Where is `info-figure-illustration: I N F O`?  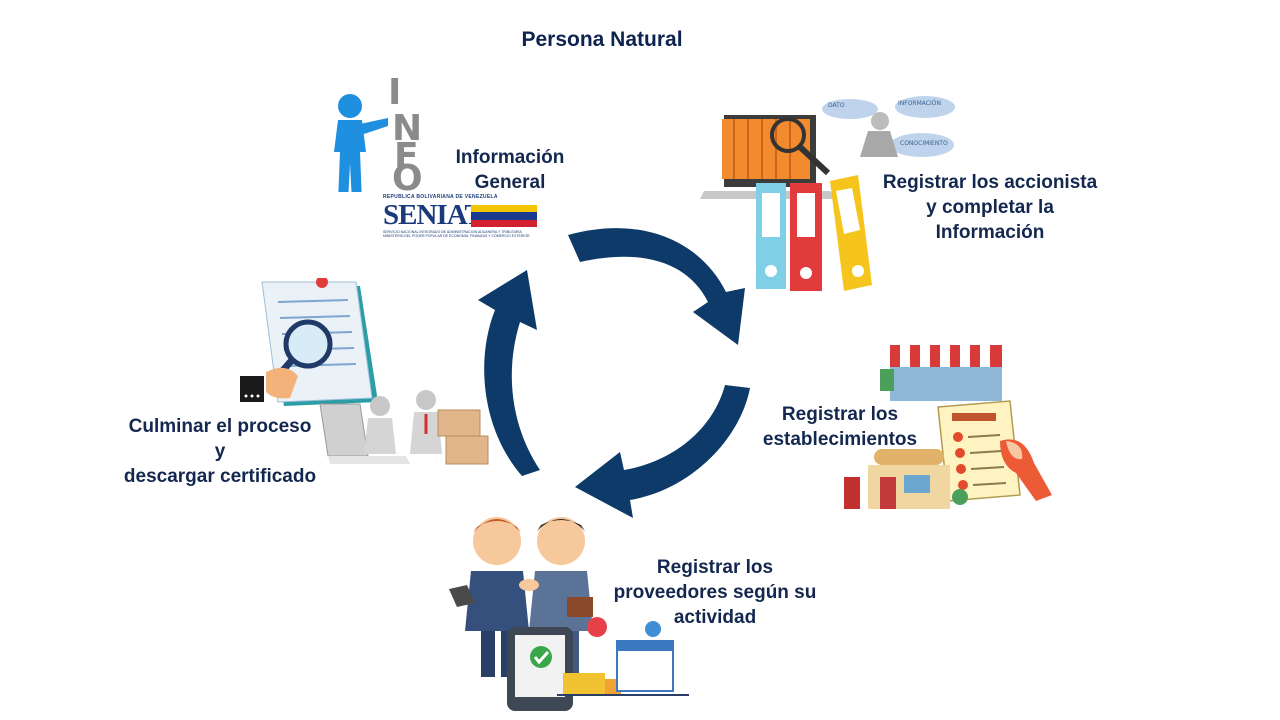 info-figure-illustration: I N F O is located at coordinates (378, 132).